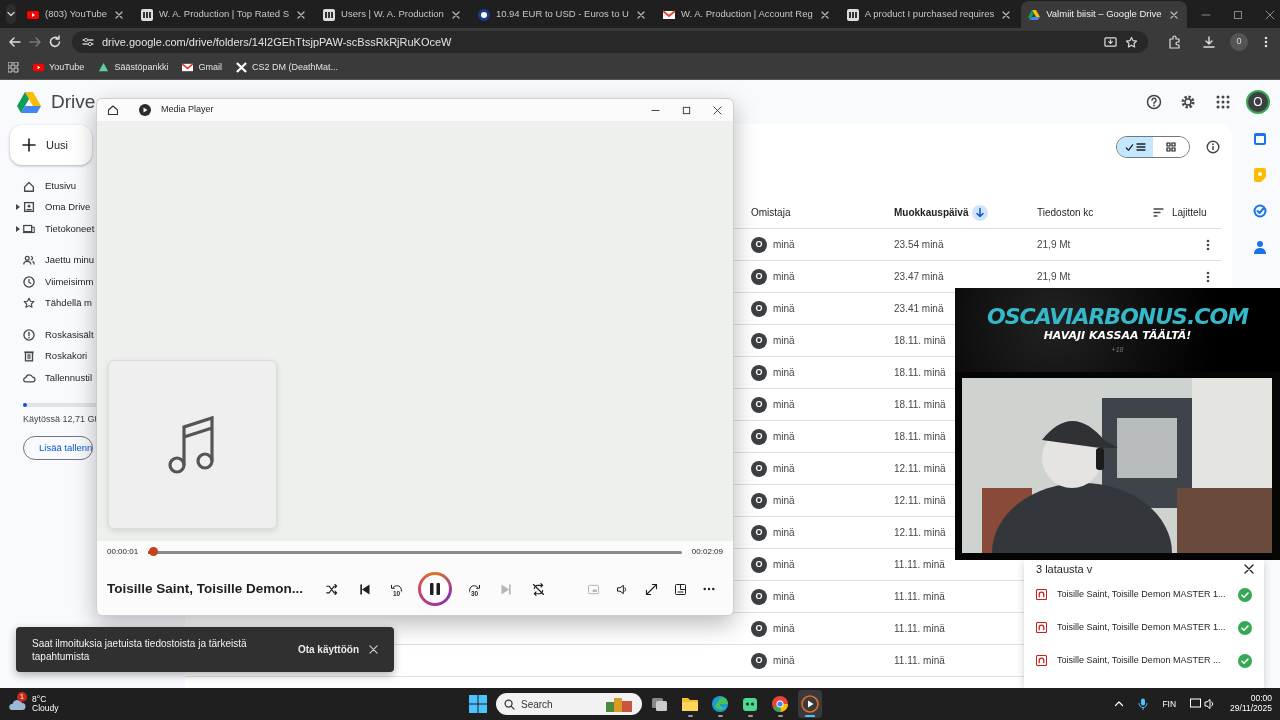 The width and height of the screenshot is (1280, 720). I want to click on toast-message: Saat ilmoituksia jaetuista tiedostoista ja tärkeistä tapahtumista, so click(140, 649).